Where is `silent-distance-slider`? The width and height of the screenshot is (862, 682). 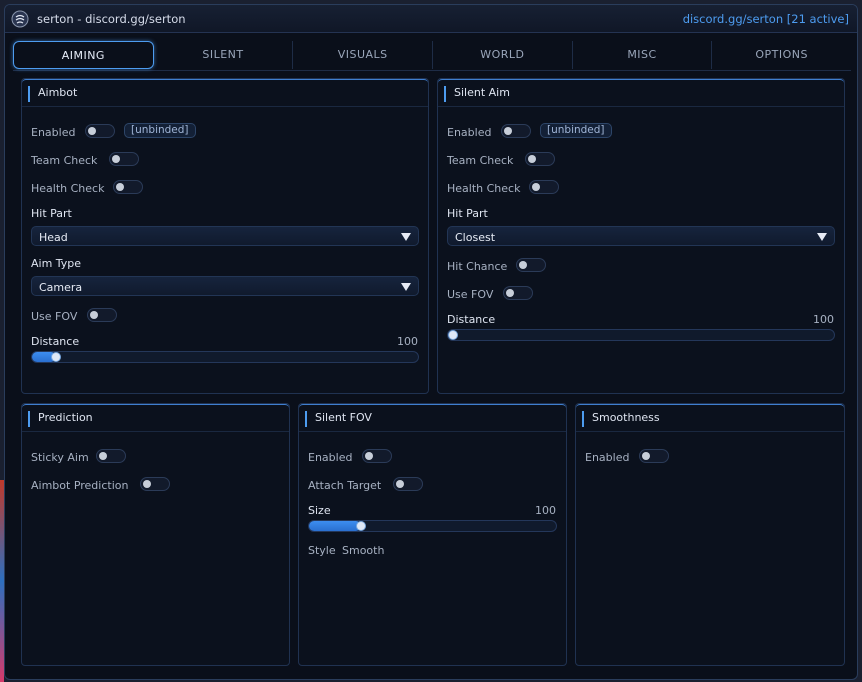
silent-distance-slider is located at coordinates (641, 335).